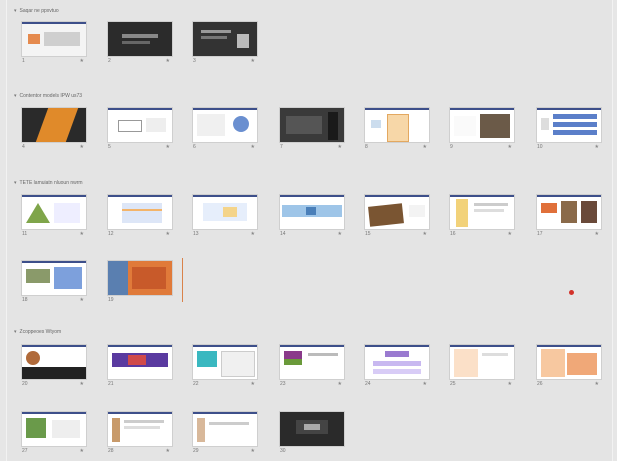 The image size is (617, 461). I want to click on slide-thumbnail-12: 12 ★, so click(140, 217).